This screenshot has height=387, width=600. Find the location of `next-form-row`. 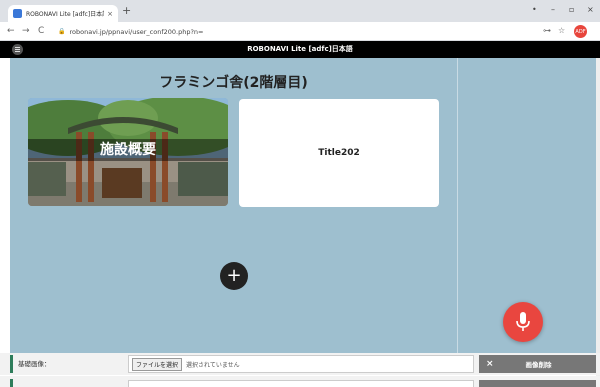

next-form-row is located at coordinates (300, 381).